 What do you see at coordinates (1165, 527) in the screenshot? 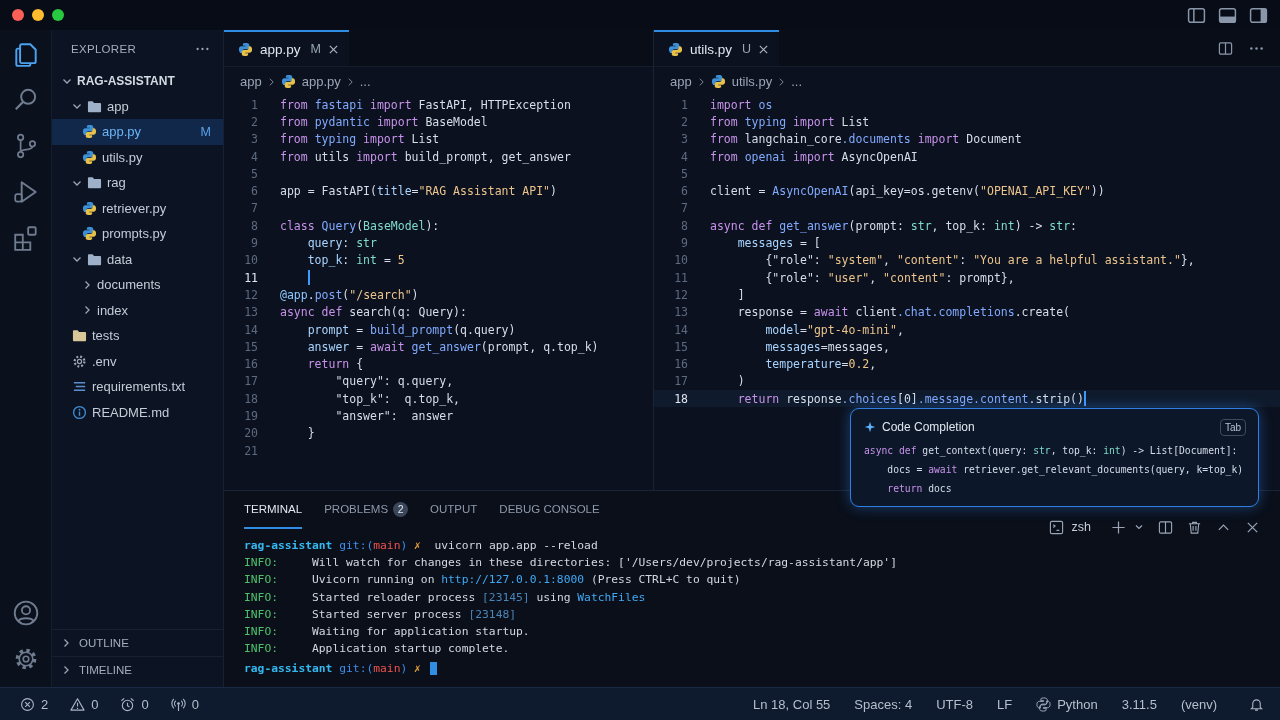
I see `split-terminal-icon` at bounding box center [1165, 527].